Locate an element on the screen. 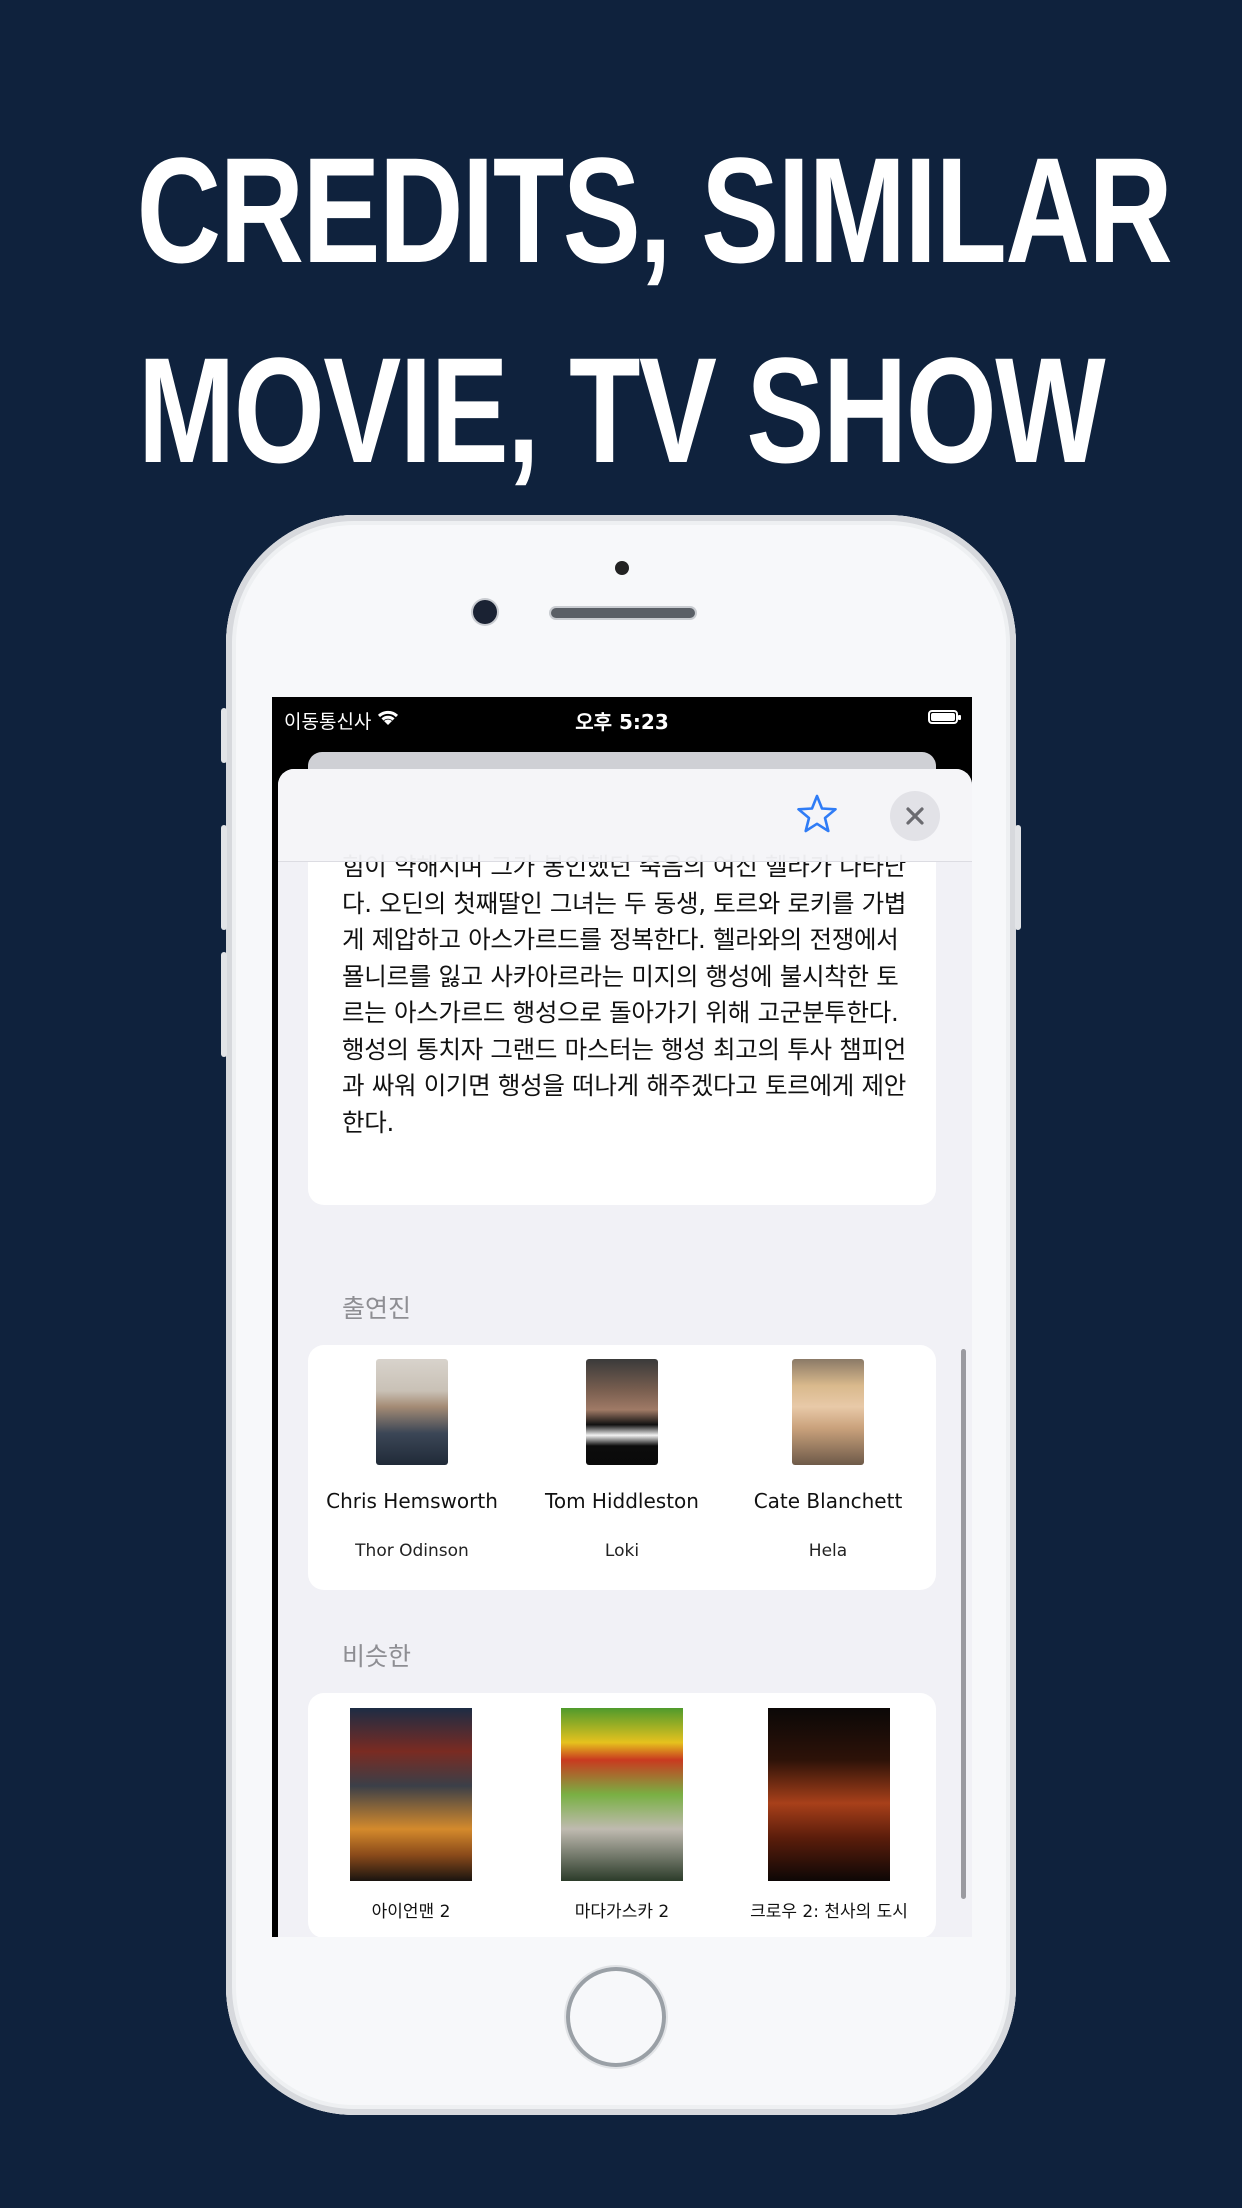 The width and height of the screenshot is (1242, 2208). status-bar: 이동통신사 오후 5:23 is located at coordinates (622, 719).